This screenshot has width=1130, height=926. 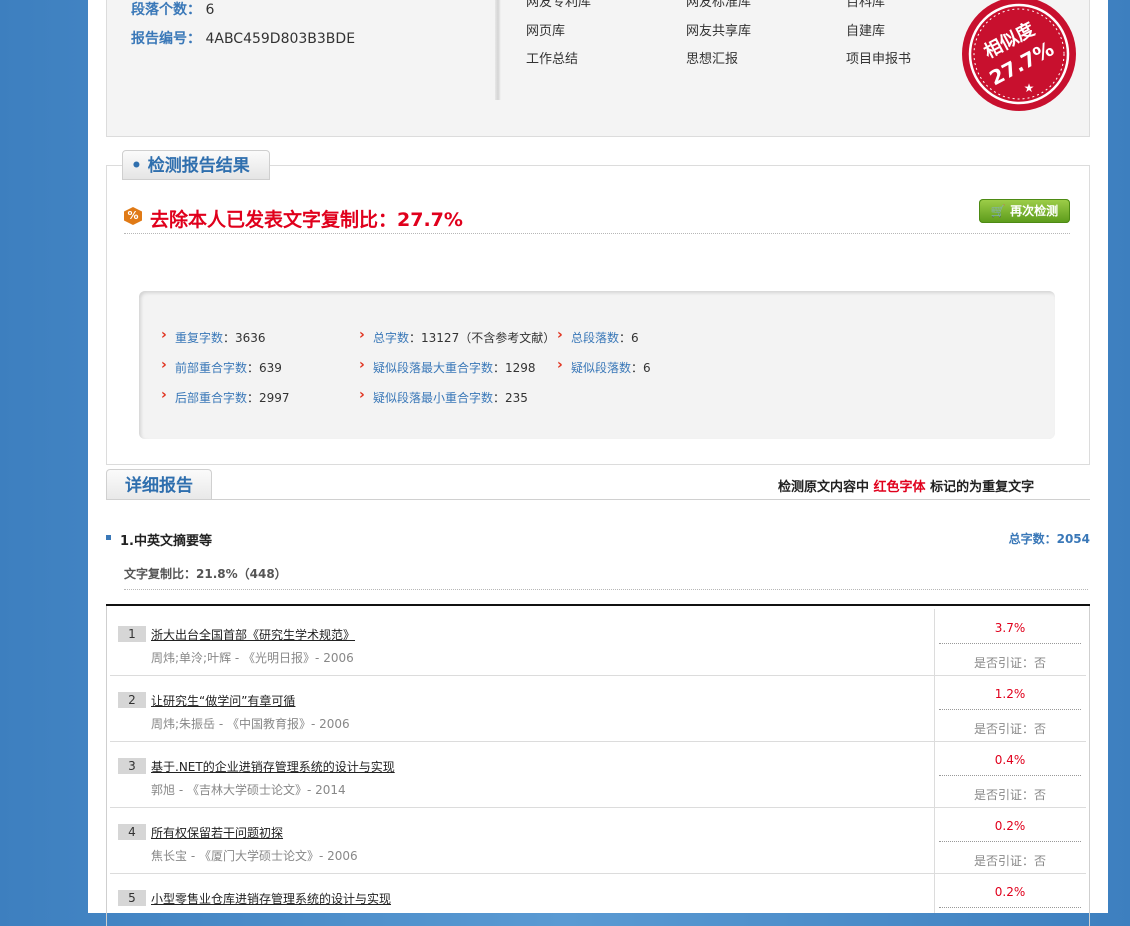 I want to click on source-percent: 1.2%, so click(x=1010, y=694).